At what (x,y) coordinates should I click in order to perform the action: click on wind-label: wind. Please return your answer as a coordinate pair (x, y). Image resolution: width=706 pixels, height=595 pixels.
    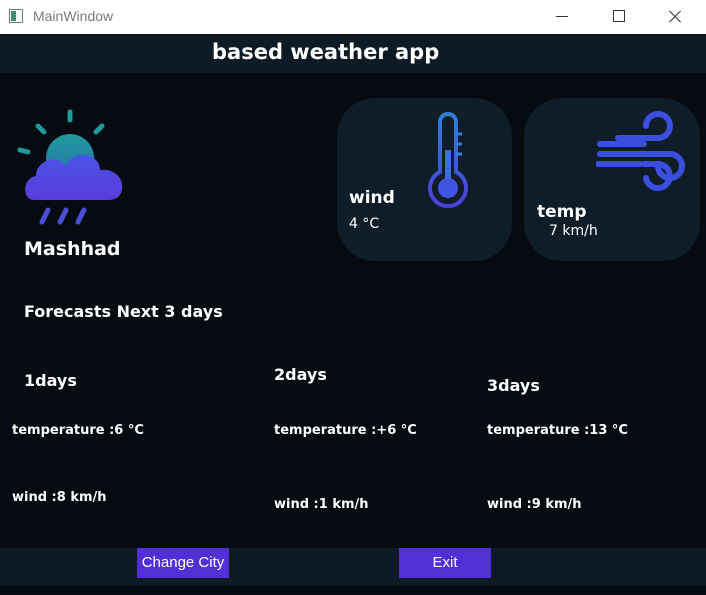
    Looking at the image, I should click on (372, 198).